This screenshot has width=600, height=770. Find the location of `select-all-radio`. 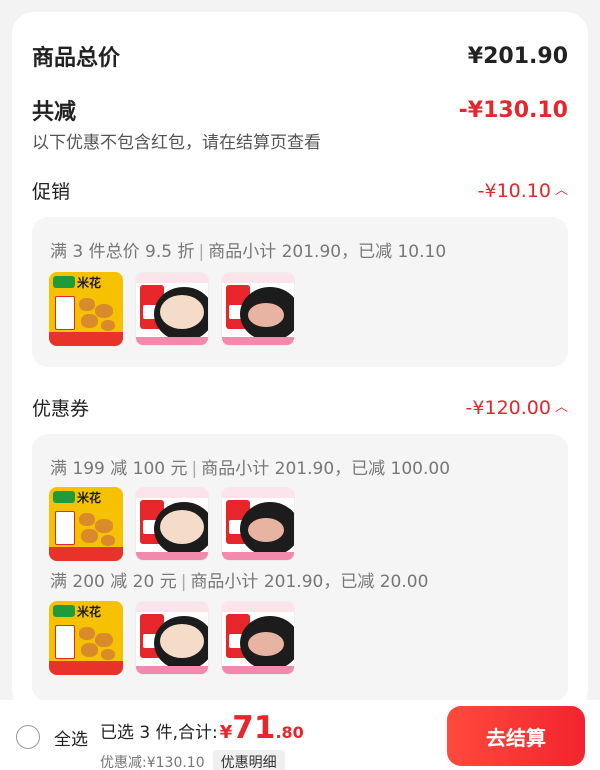

select-all-radio is located at coordinates (28, 737).